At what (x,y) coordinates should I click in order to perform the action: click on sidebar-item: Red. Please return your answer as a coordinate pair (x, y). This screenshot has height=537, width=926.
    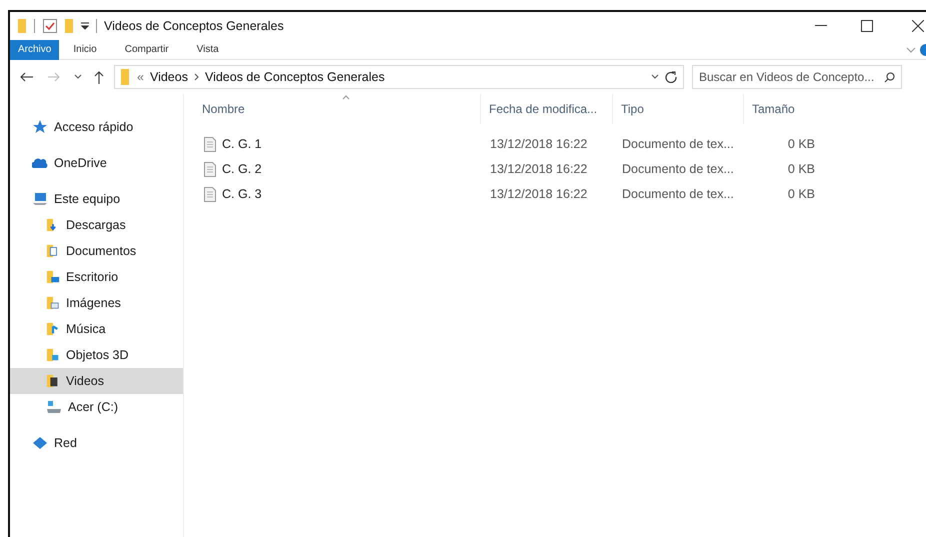
    Looking at the image, I should click on (96, 443).